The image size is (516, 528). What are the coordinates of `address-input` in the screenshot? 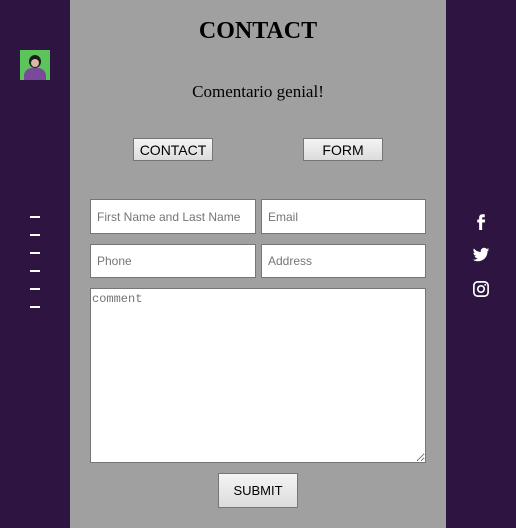 It's located at (343, 261).